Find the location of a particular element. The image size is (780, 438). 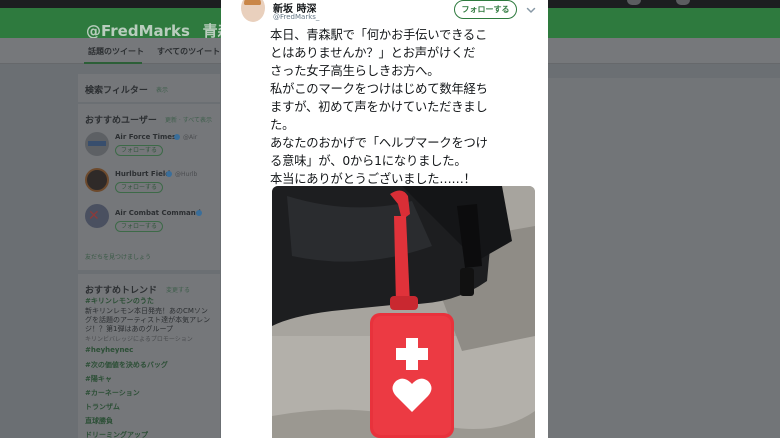

trend-item: #heyheynec is located at coordinates (109, 350).